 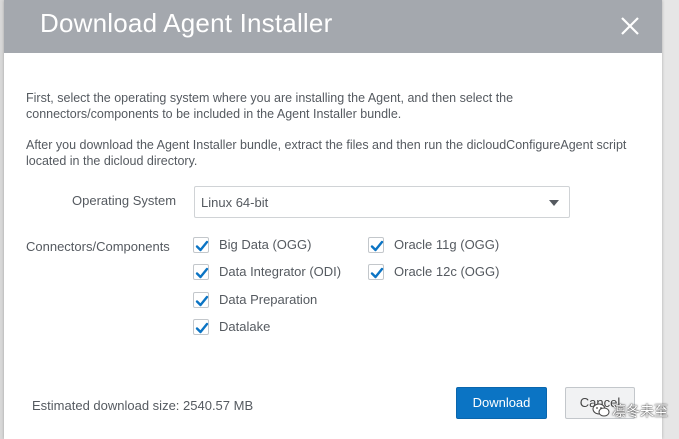 I want to click on chevron-down-icon, so click(x=554, y=203).